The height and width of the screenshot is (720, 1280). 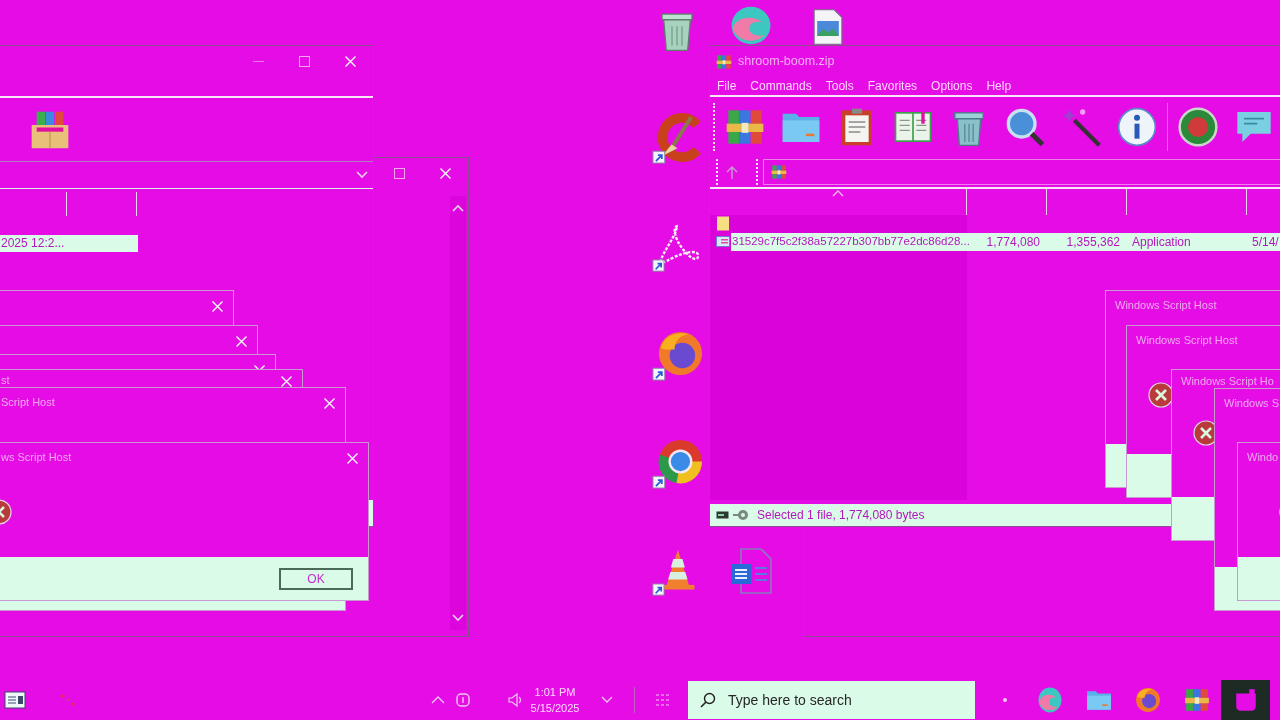 I want to click on dialog-title: Script Host, so click(x=27, y=403).